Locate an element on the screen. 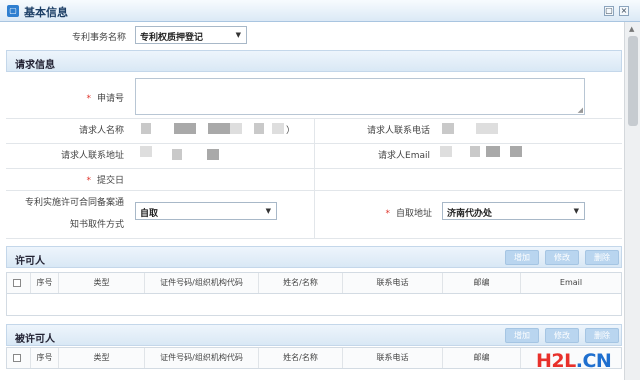 Image resolution: width=640 pixels, height=380 pixels. notice-method-select: 自取 ▼ is located at coordinates (206, 211).